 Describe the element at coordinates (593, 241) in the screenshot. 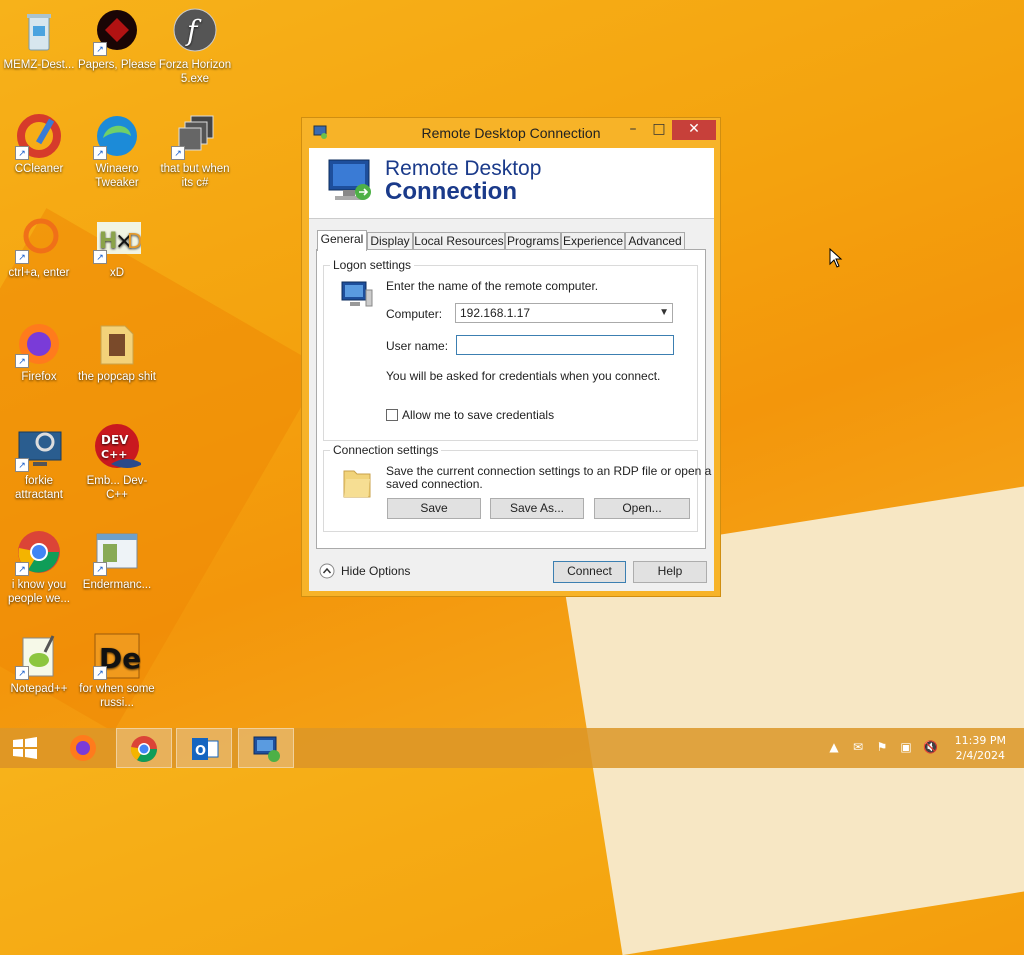

I see `tab-experience: Experience` at that location.